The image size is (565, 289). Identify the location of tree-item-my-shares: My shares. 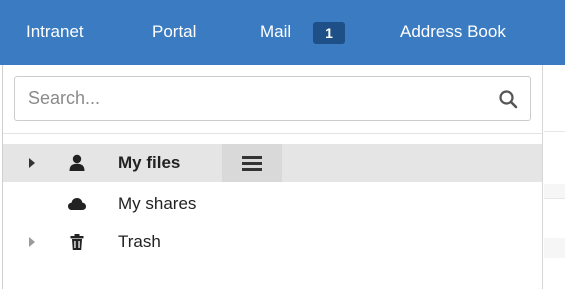
(272, 204).